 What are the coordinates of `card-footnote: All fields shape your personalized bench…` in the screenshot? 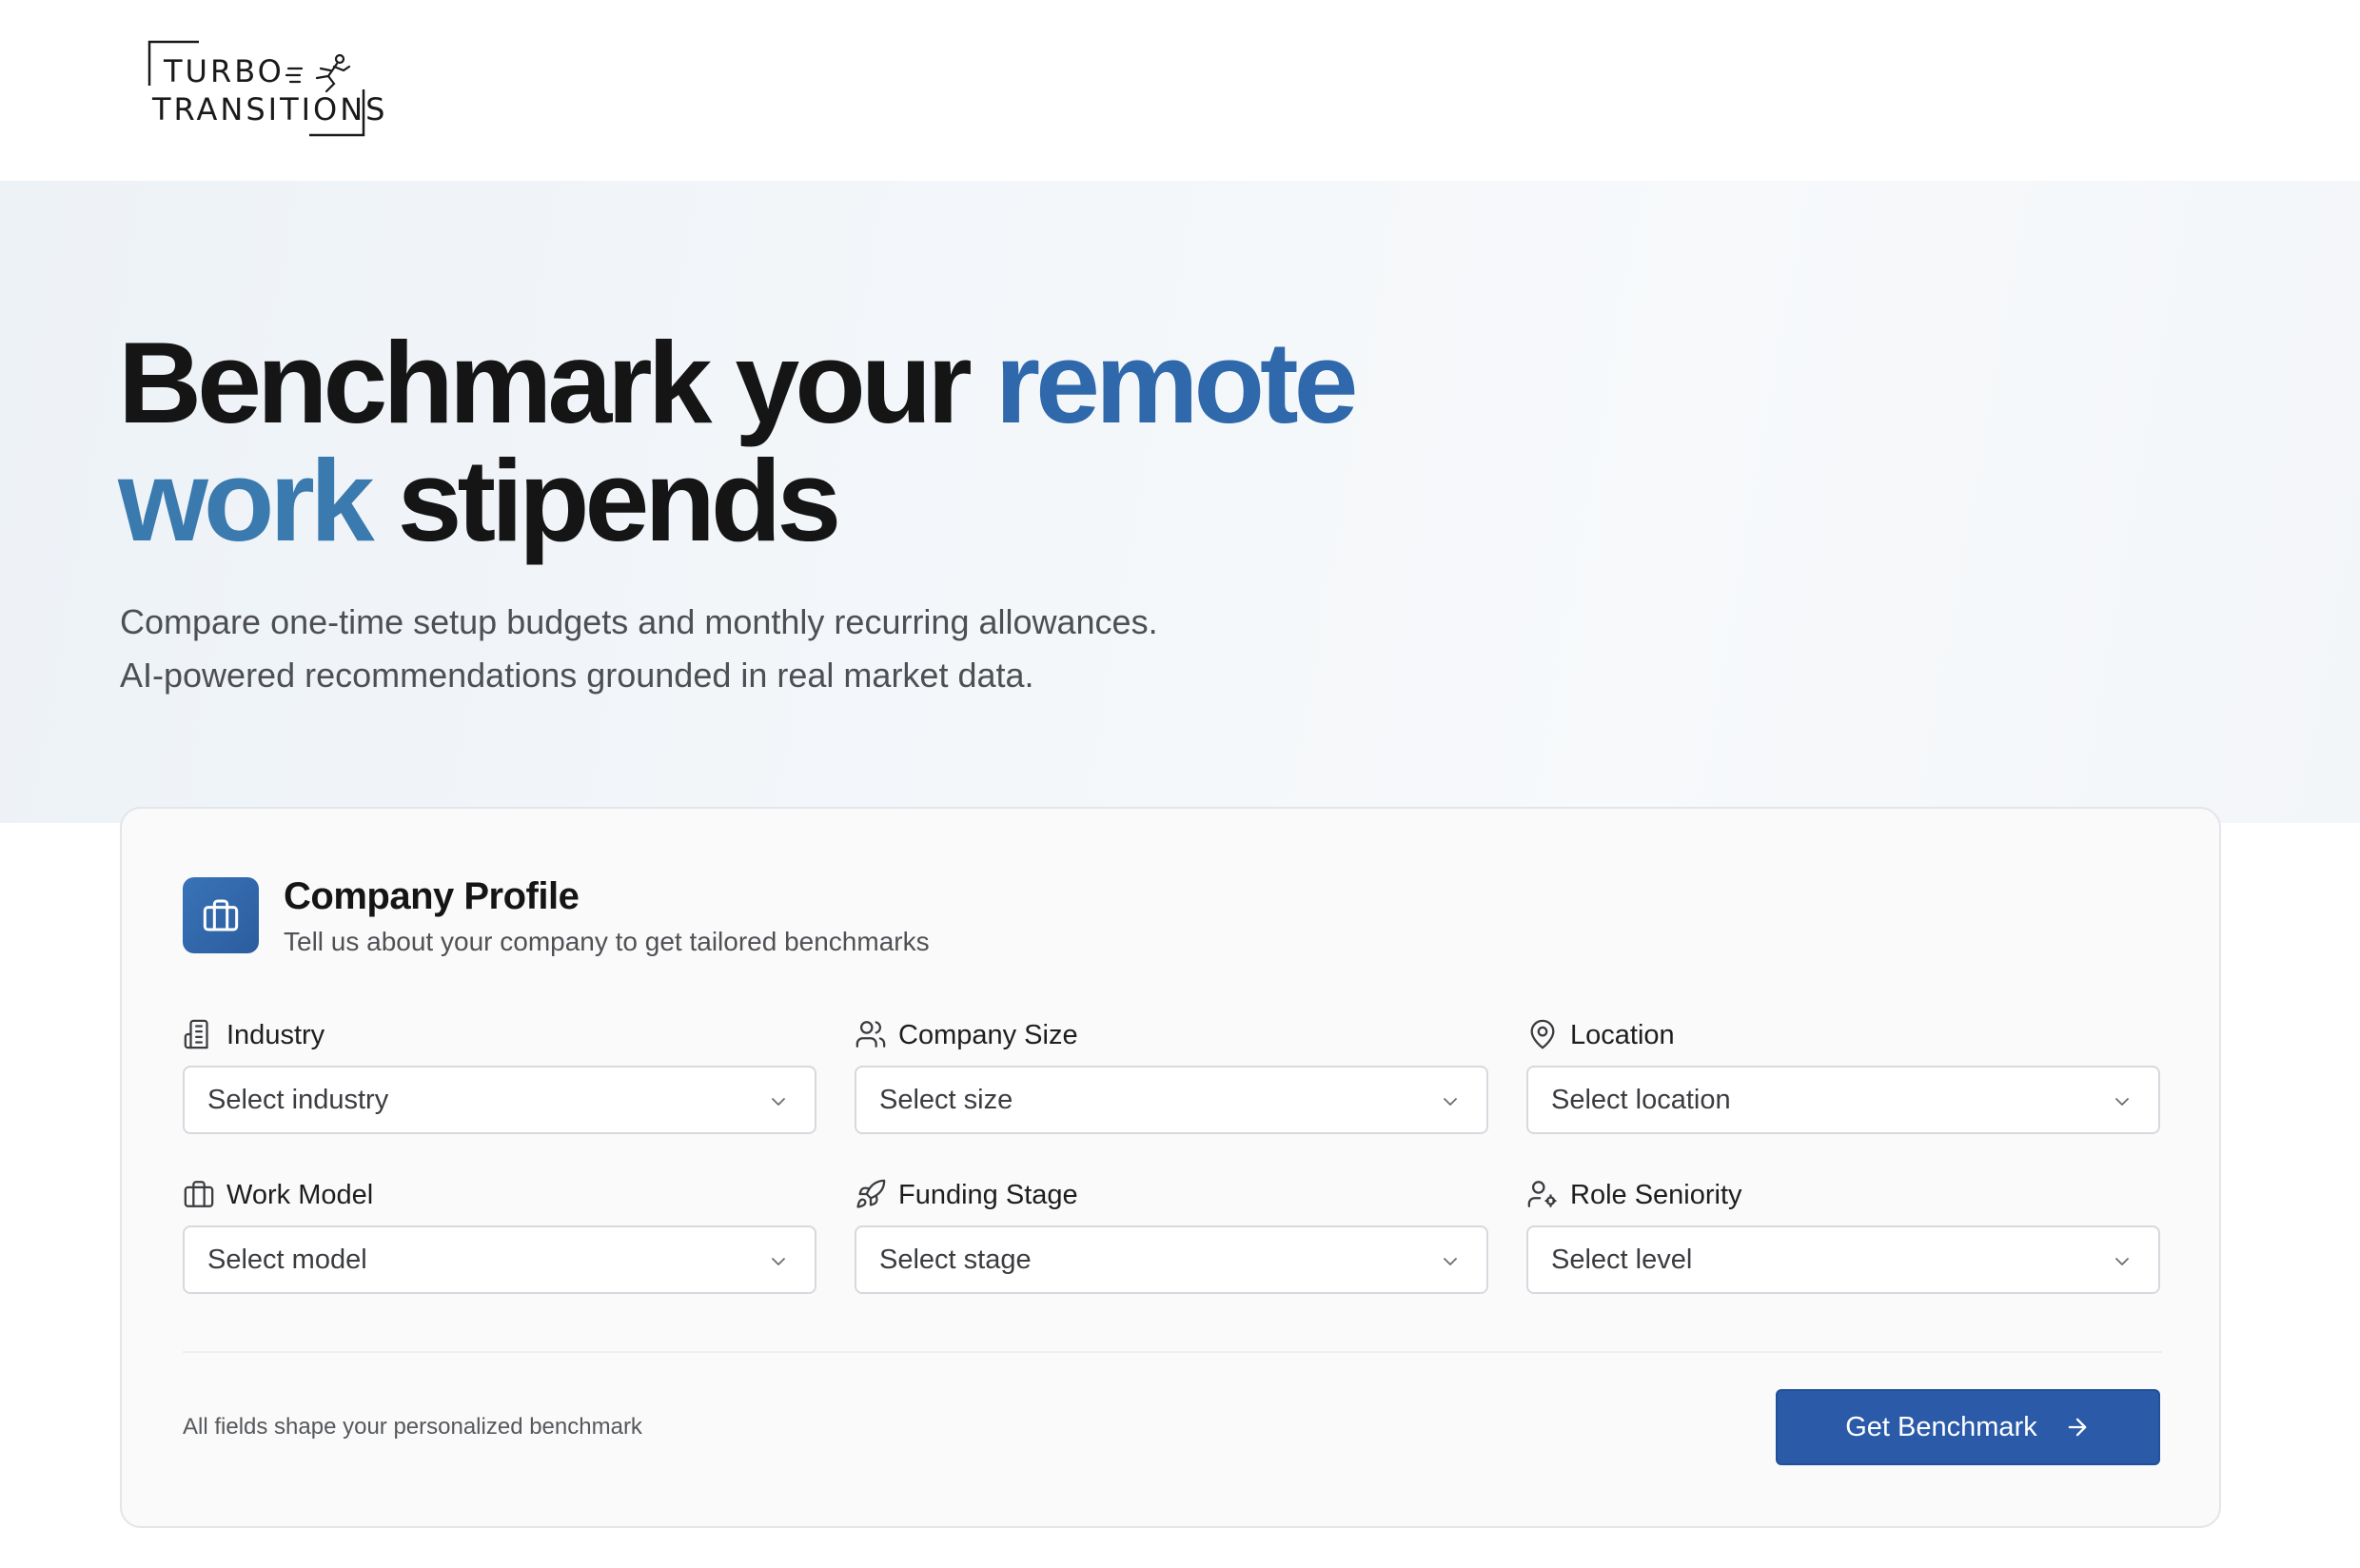 It's located at (413, 1427).